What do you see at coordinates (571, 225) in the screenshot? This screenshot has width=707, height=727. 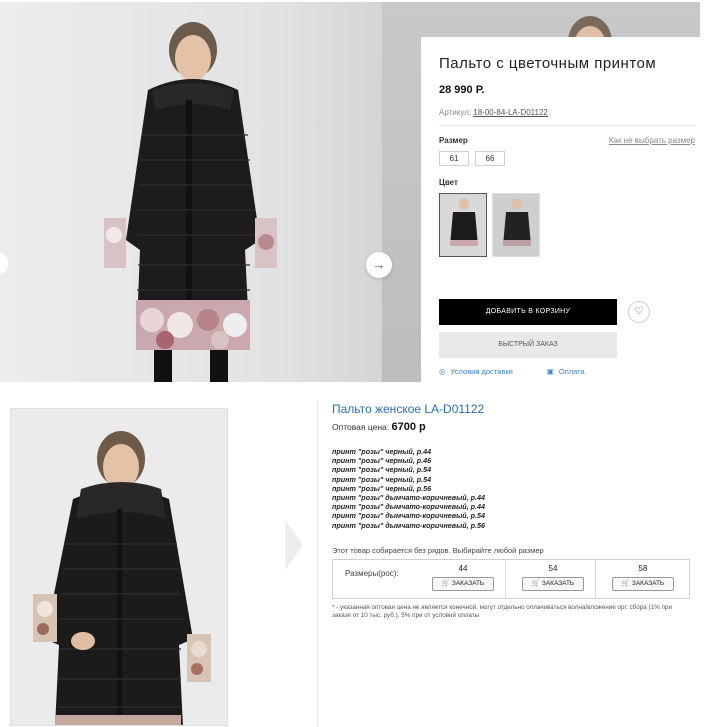 I see `color-swatches` at bounding box center [571, 225].